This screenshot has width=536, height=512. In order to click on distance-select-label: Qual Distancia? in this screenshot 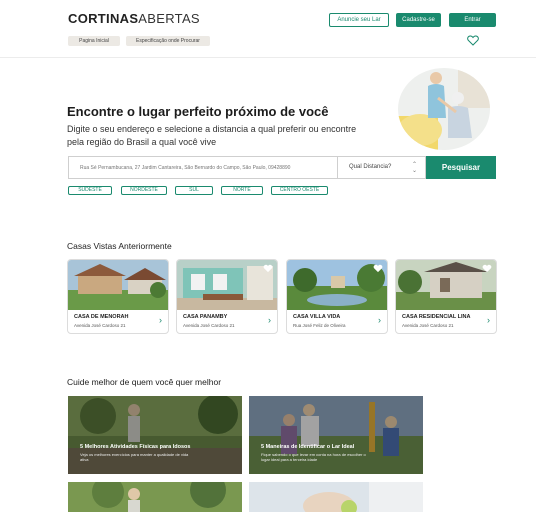, I will do `click(370, 167)`.